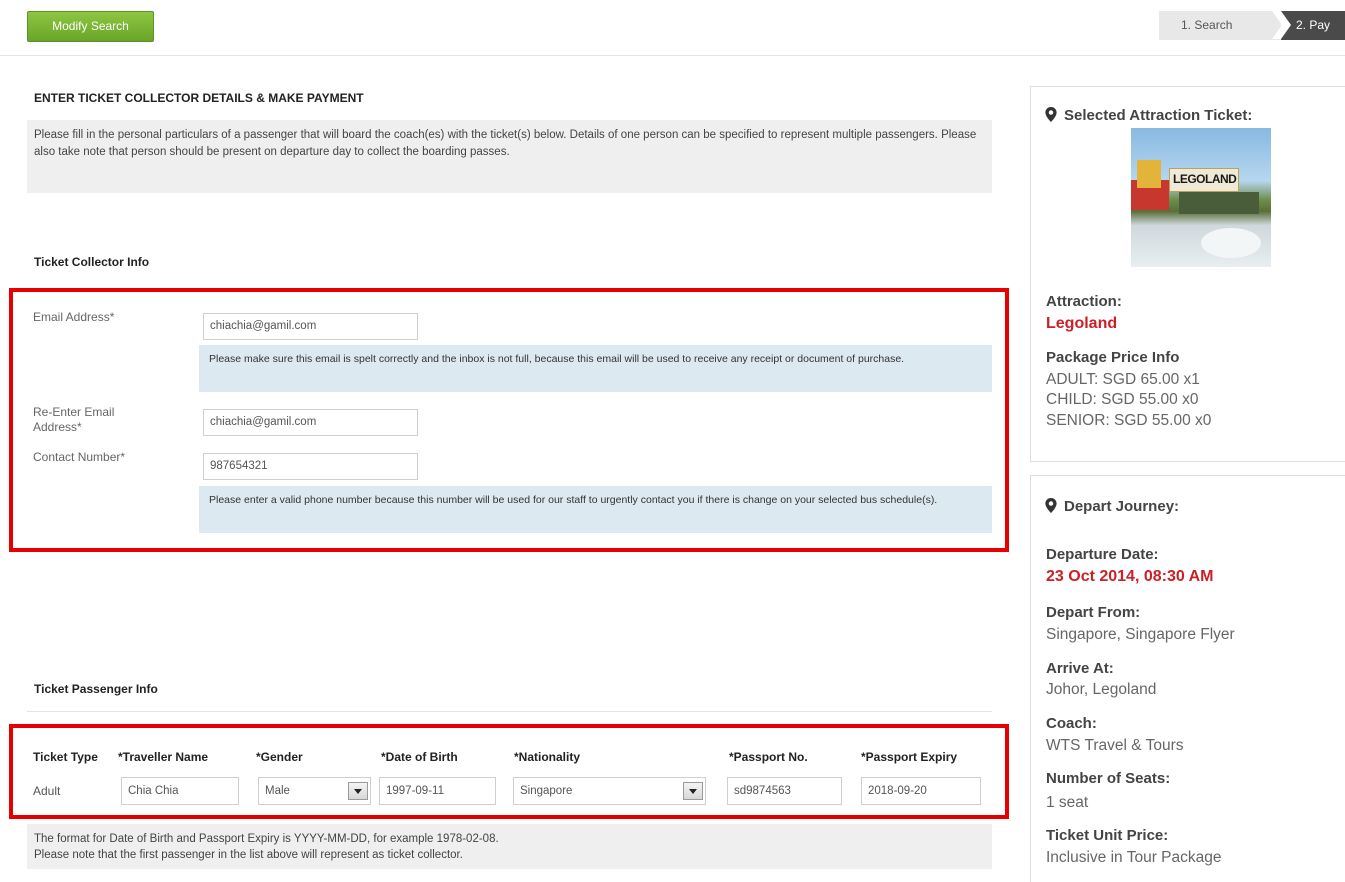 Image resolution: width=1345 pixels, height=882 pixels. I want to click on contact-number-label: Contact Number*, so click(79, 457).